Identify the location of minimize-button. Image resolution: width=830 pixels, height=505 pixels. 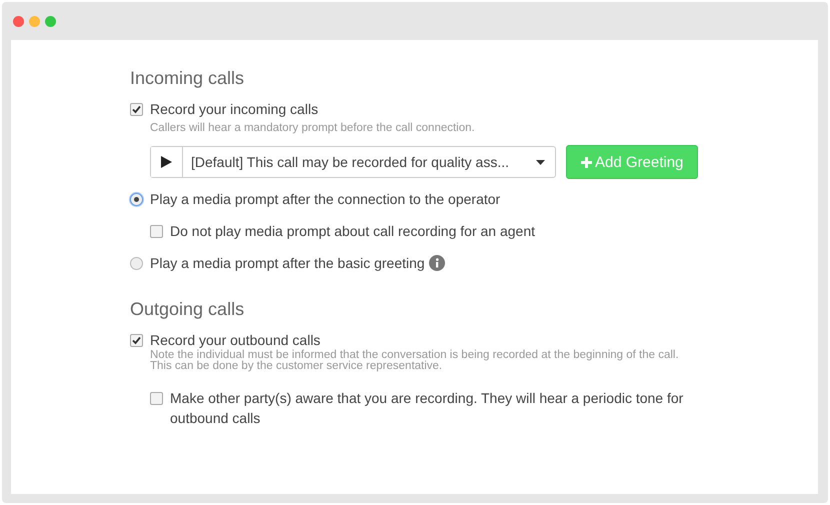
(34, 21).